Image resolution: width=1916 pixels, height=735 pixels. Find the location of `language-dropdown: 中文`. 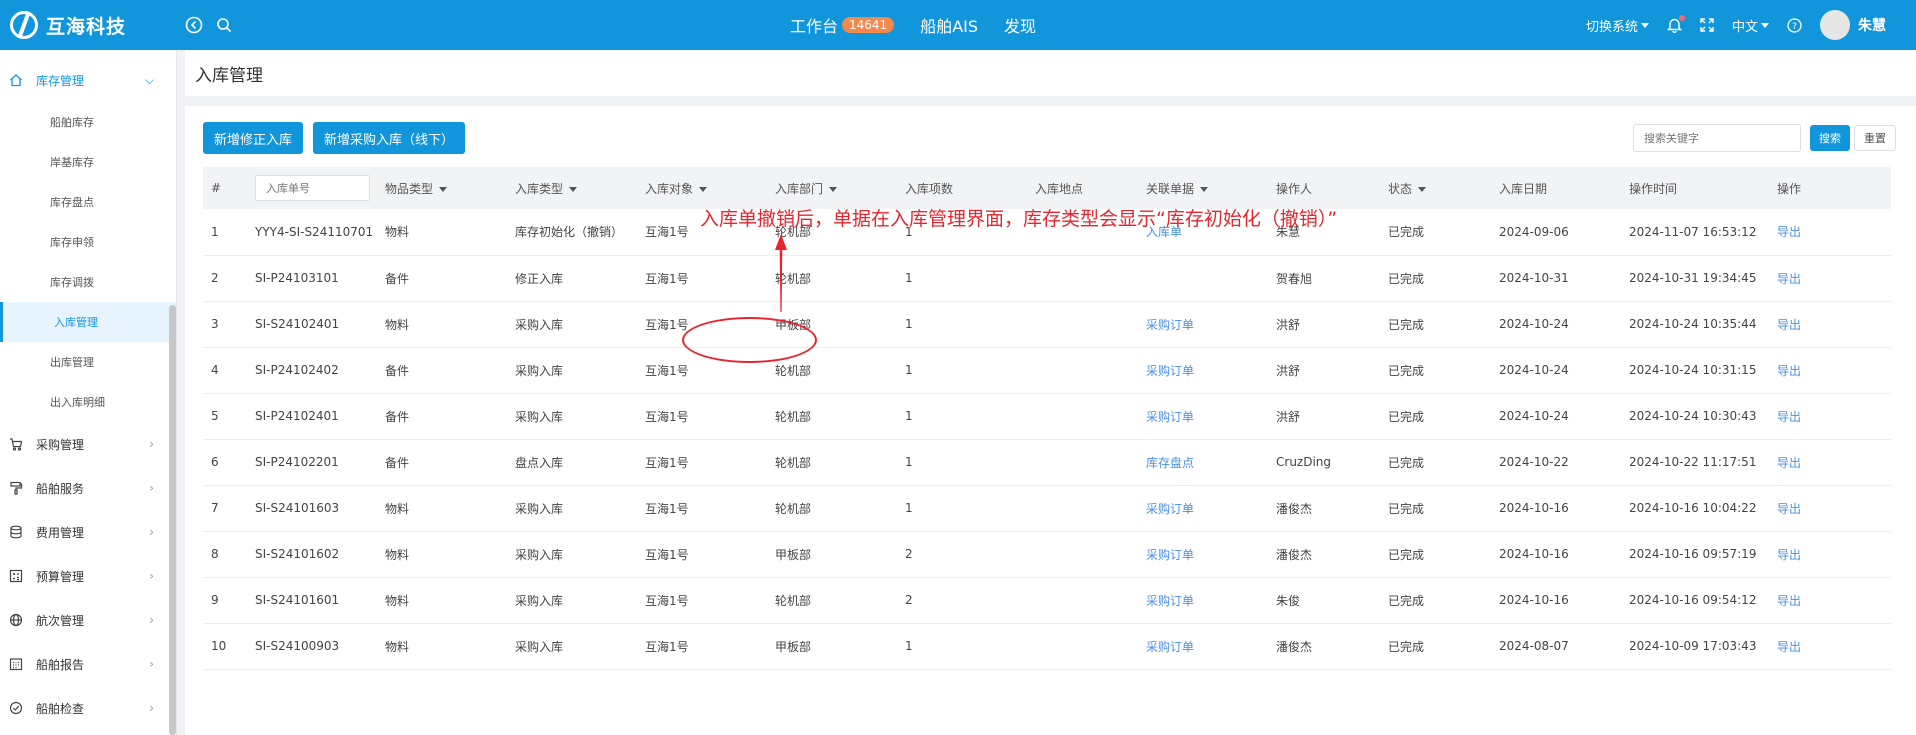

language-dropdown: 中文 is located at coordinates (1750, 25).